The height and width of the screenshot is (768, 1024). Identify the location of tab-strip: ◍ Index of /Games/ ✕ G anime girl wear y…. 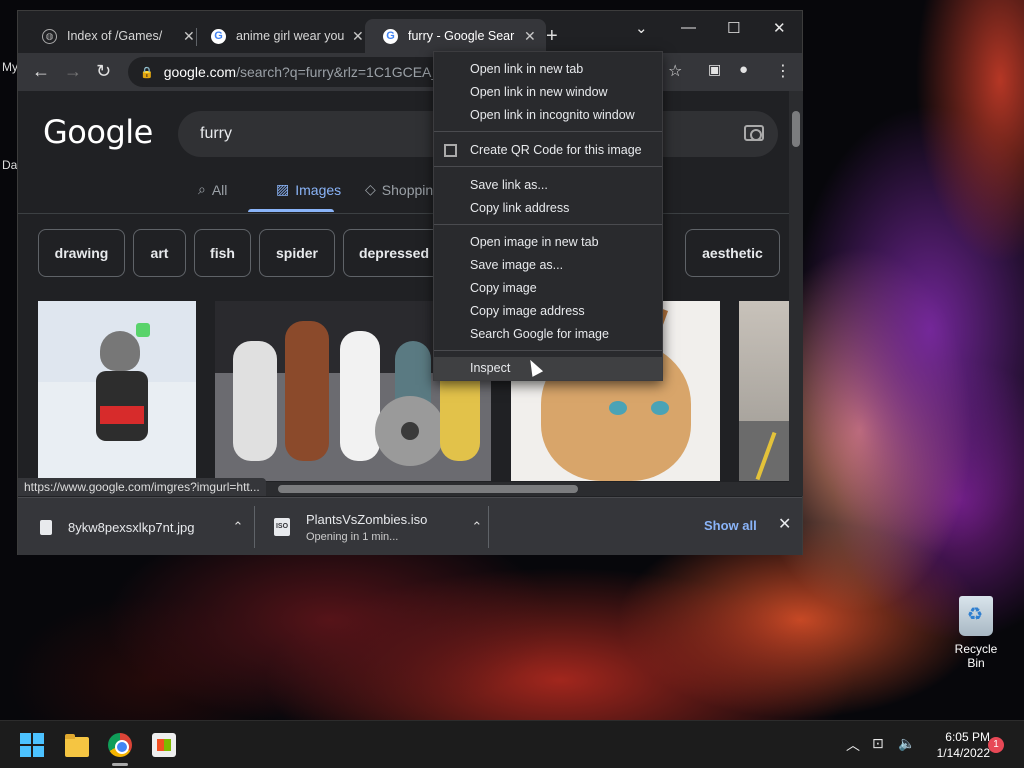
(410, 32).